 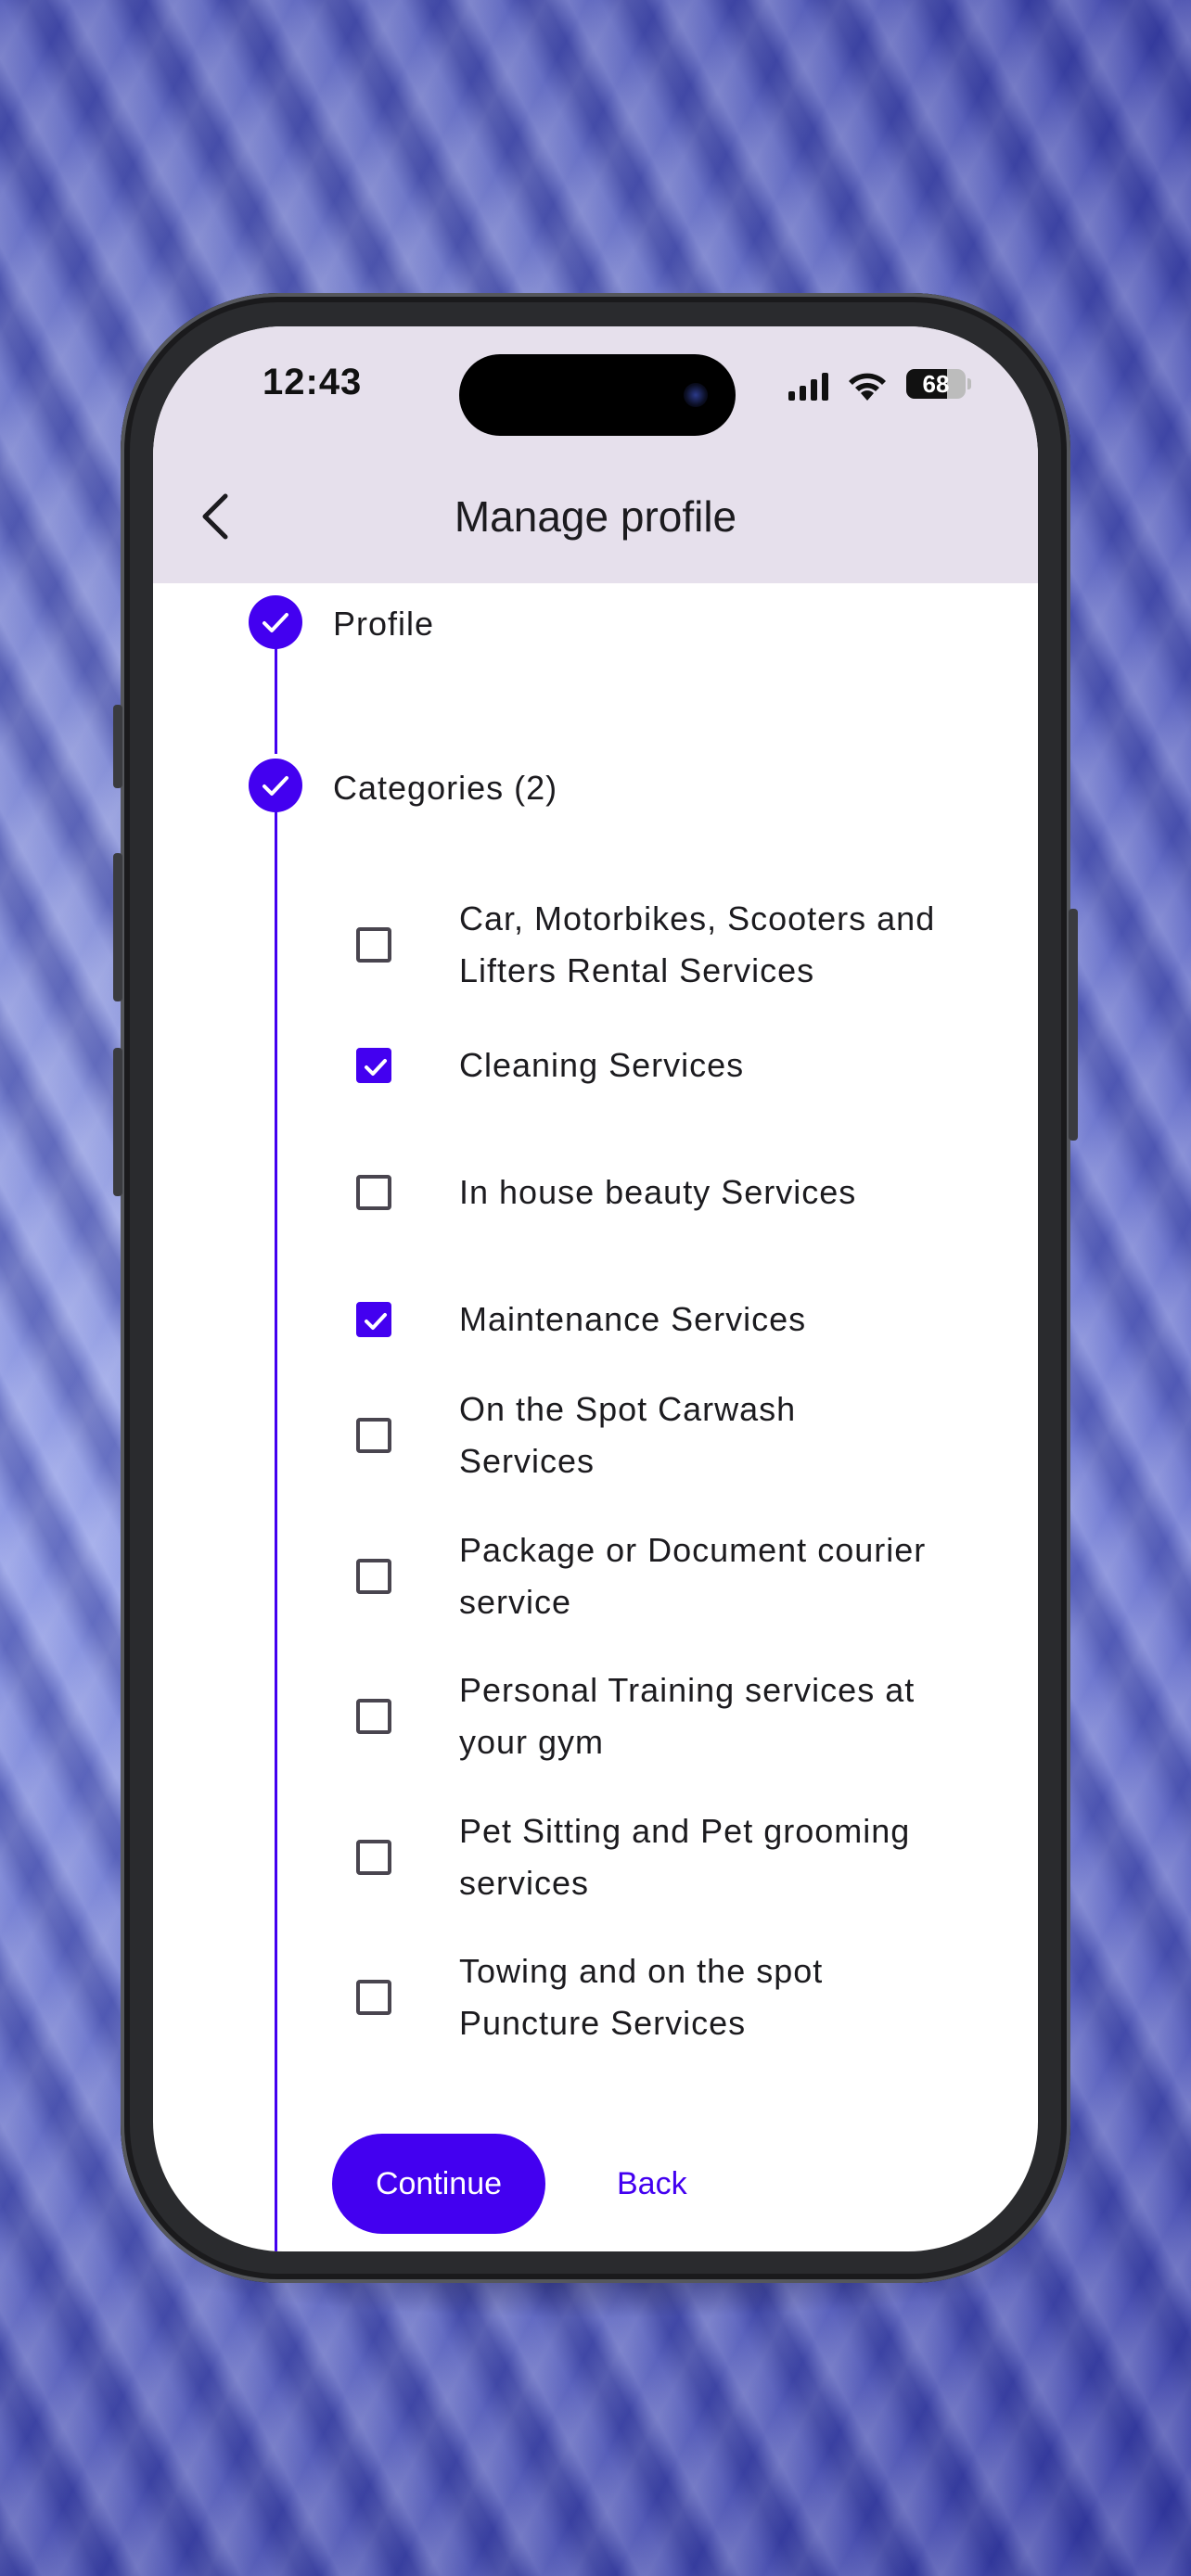 I want to click on category-item: Personal Training services at your gym, so click(x=595, y=1718).